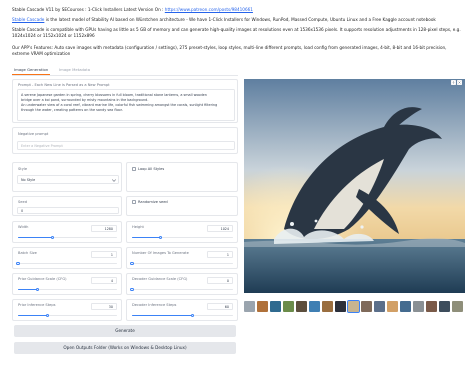 Image resolution: width=474 pixels, height=367 pixels. What do you see at coordinates (31, 69) in the screenshot?
I see `tab-image-generation: Image Generation` at bounding box center [31, 69].